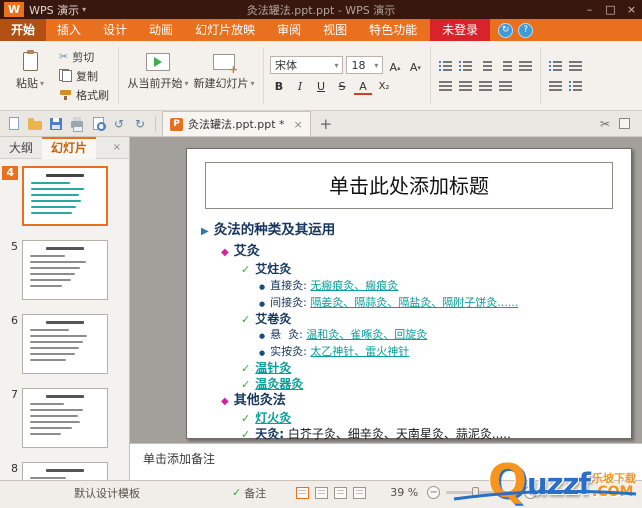 The width and height of the screenshot is (642, 508). What do you see at coordinates (482, 492) in the screenshot?
I see `zoom-slider` at bounding box center [482, 492].